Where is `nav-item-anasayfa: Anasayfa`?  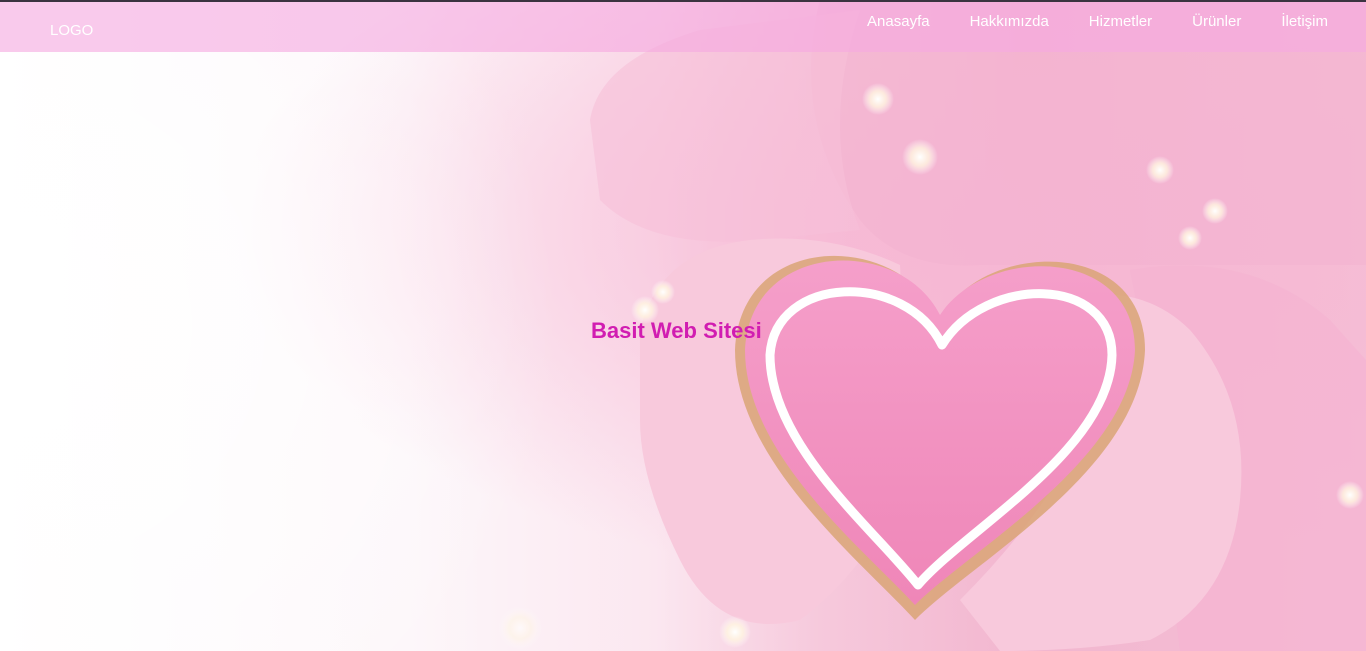 nav-item-anasayfa: Anasayfa is located at coordinates (898, 22).